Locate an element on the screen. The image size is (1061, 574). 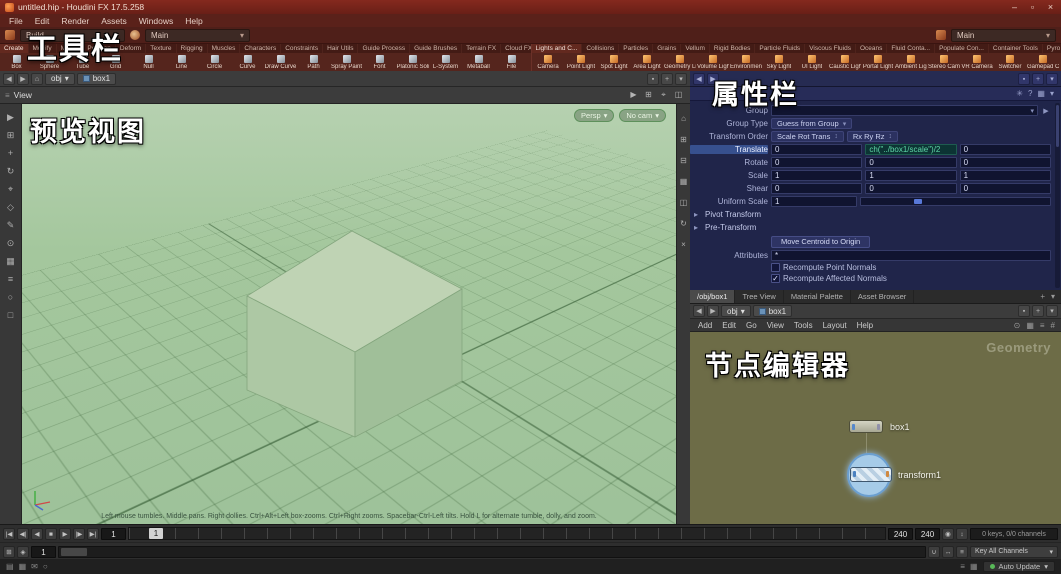
shelf-tool: UI Light is located at coordinates (812, 62).